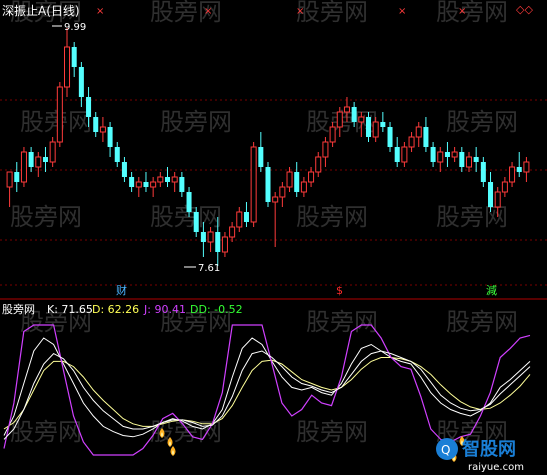  What do you see at coordinates (339, 290) in the screenshot?
I see `signal-label-dollar: $` at bounding box center [339, 290].